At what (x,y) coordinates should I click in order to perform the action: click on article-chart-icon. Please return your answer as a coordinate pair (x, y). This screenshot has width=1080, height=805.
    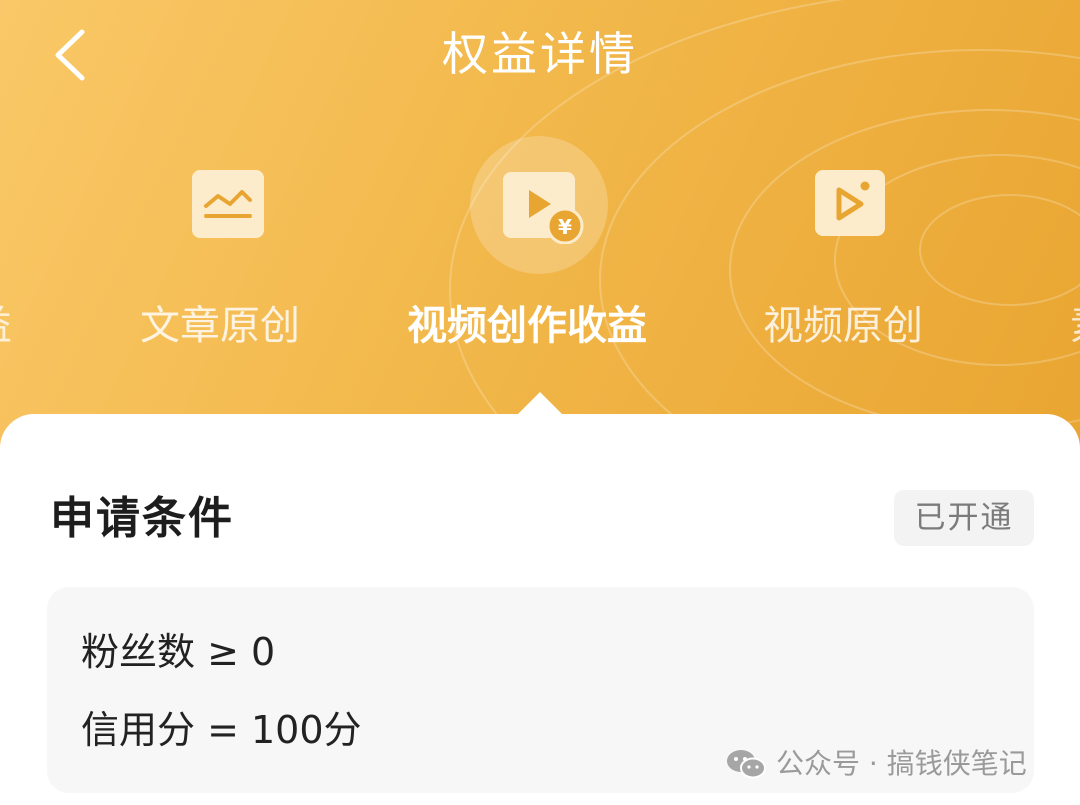
    Looking at the image, I should click on (228, 204).